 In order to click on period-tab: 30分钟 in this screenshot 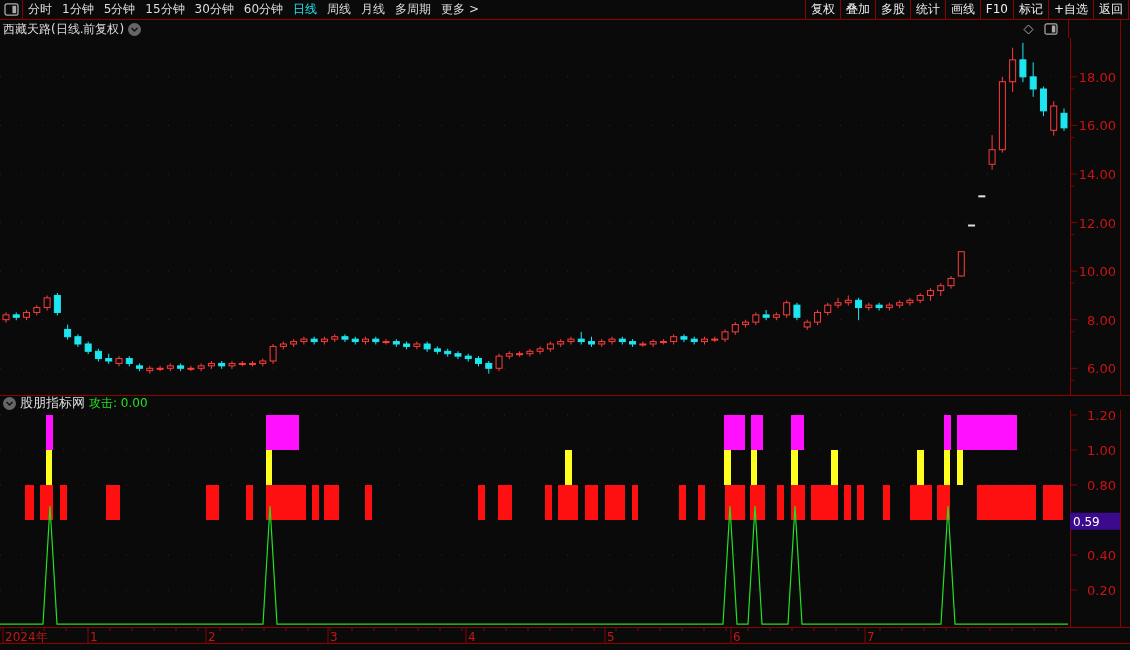, I will do `click(214, 9)`.